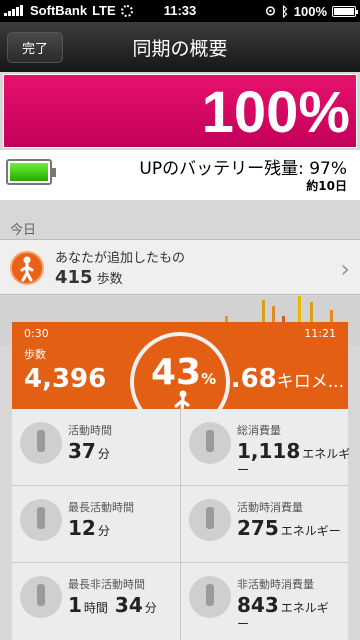  I want to click on stat-idle-burn: 非活動時消費量 843 エネルギ ー, so click(264, 601).